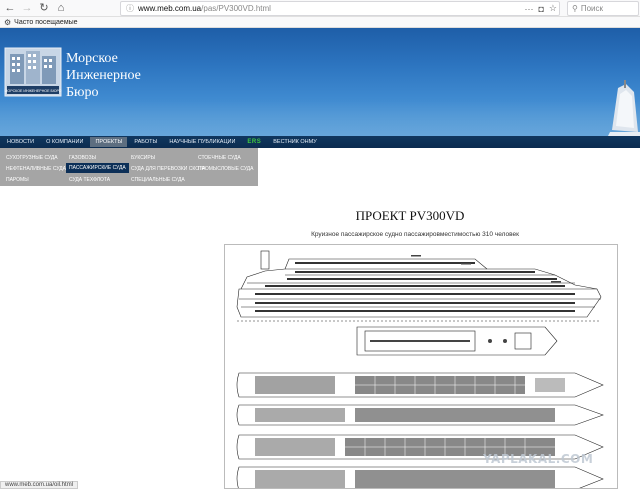 The image size is (640, 489). Describe the element at coordinates (294, 142) in the screenshot. I see `menu-vestnik: ВЕСТНИК ОНМУ` at that location.